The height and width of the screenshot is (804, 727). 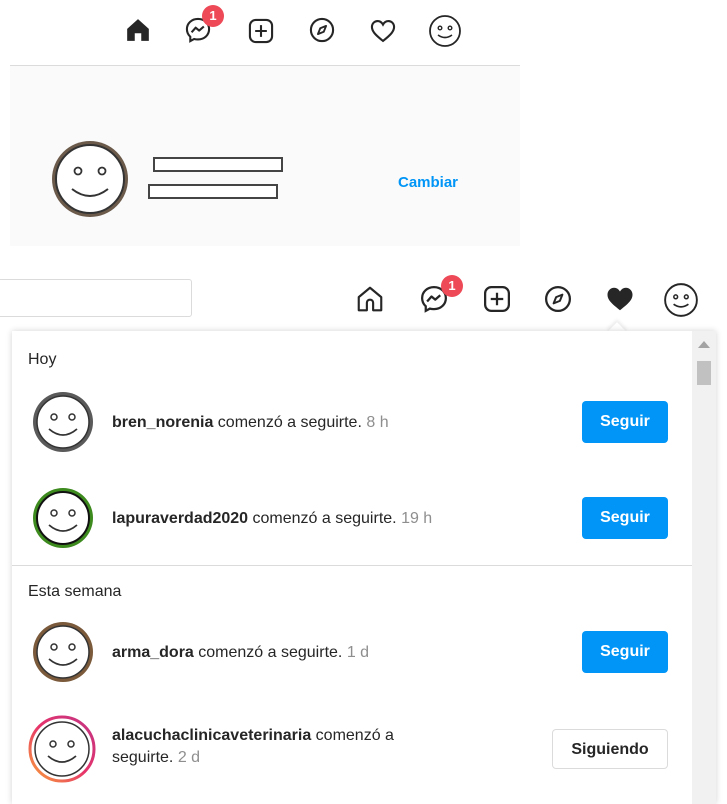 What do you see at coordinates (704, 344) in the screenshot?
I see `scroll-up-arrow-icon` at bounding box center [704, 344].